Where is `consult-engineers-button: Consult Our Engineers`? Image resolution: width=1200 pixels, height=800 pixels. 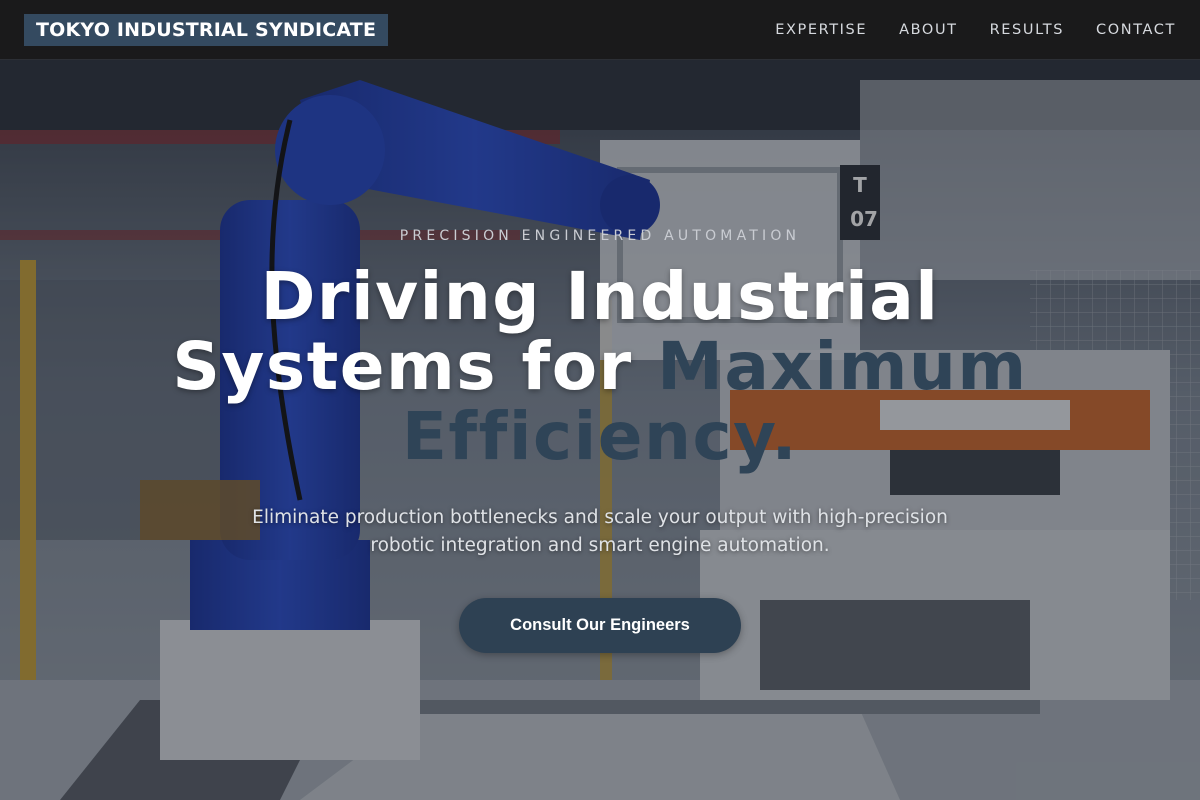 consult-engineers-button: Consult Our Engineers is located at coordinates (600, 625).